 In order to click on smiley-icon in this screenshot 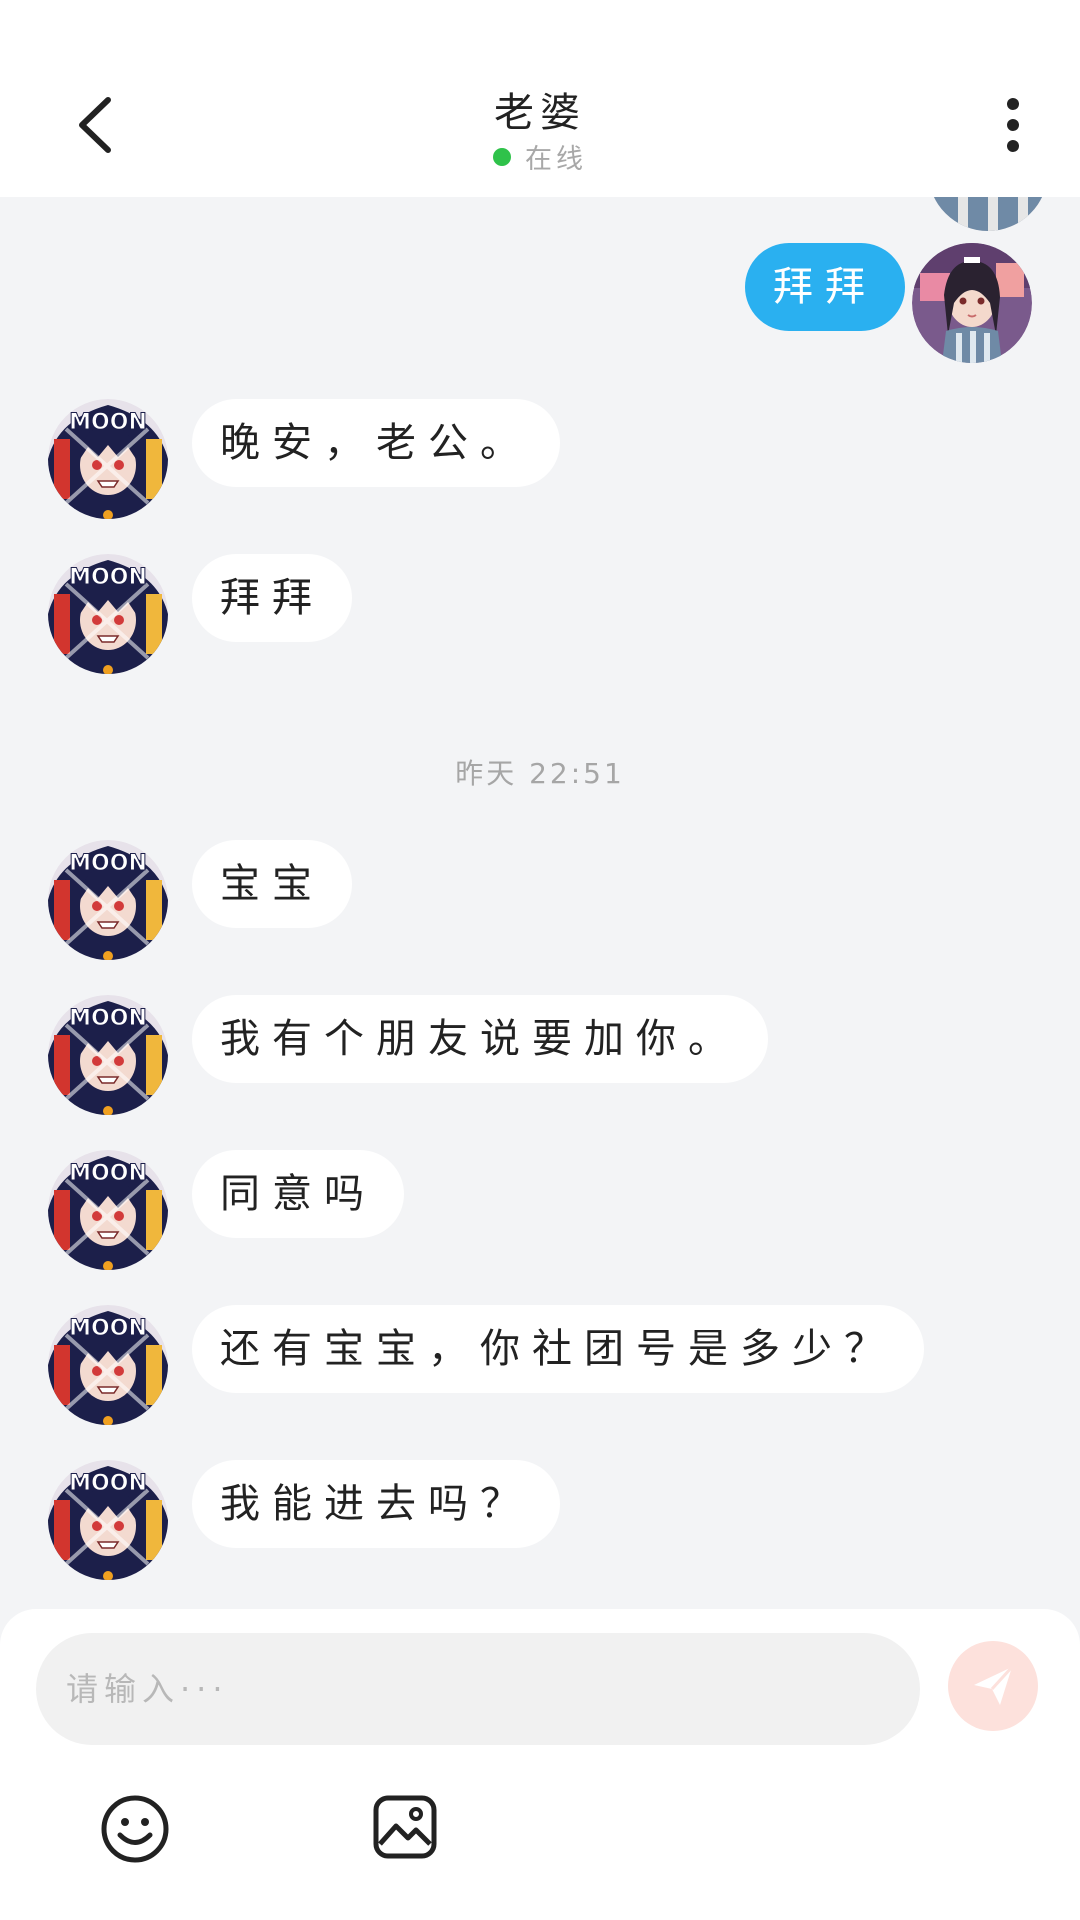, I will do `click(135, 1829)`.